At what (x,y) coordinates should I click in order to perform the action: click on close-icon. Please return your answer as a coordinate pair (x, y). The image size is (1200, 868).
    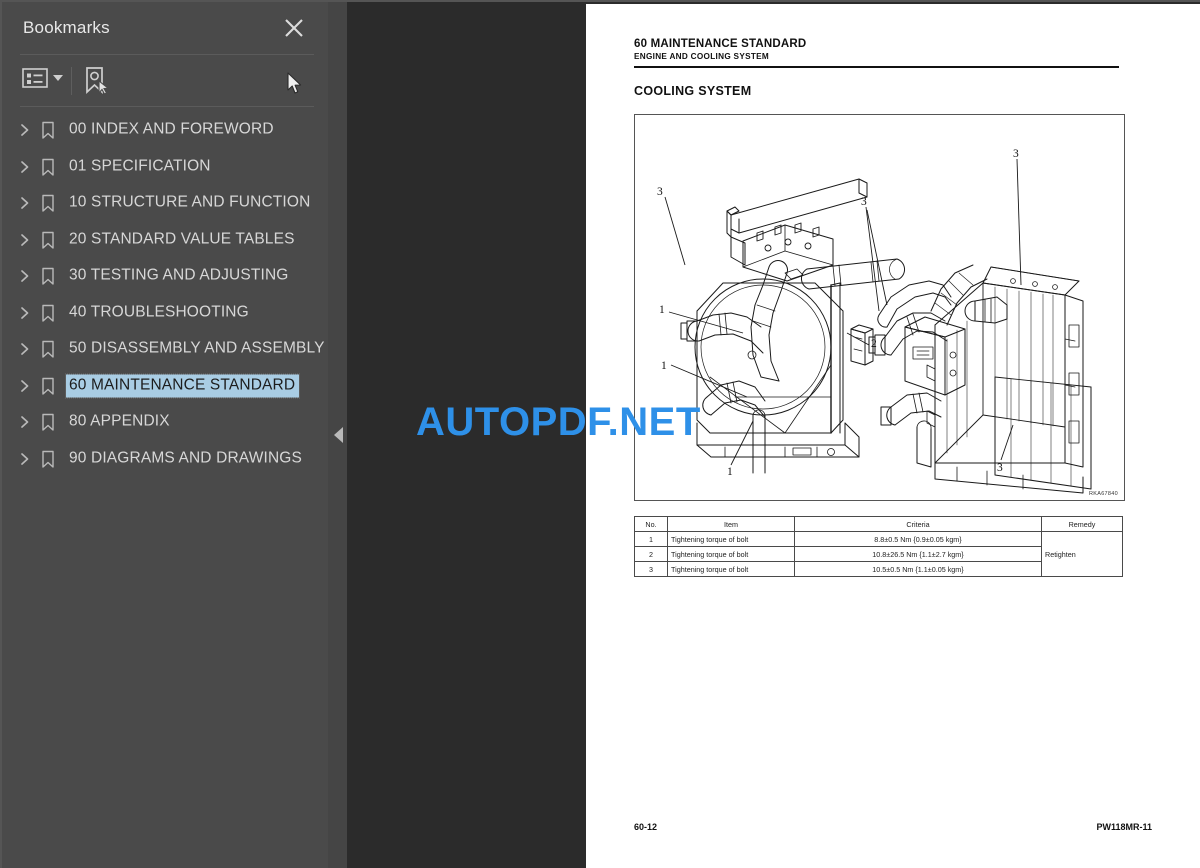
    Looking at the image, I should click on (294, 28).